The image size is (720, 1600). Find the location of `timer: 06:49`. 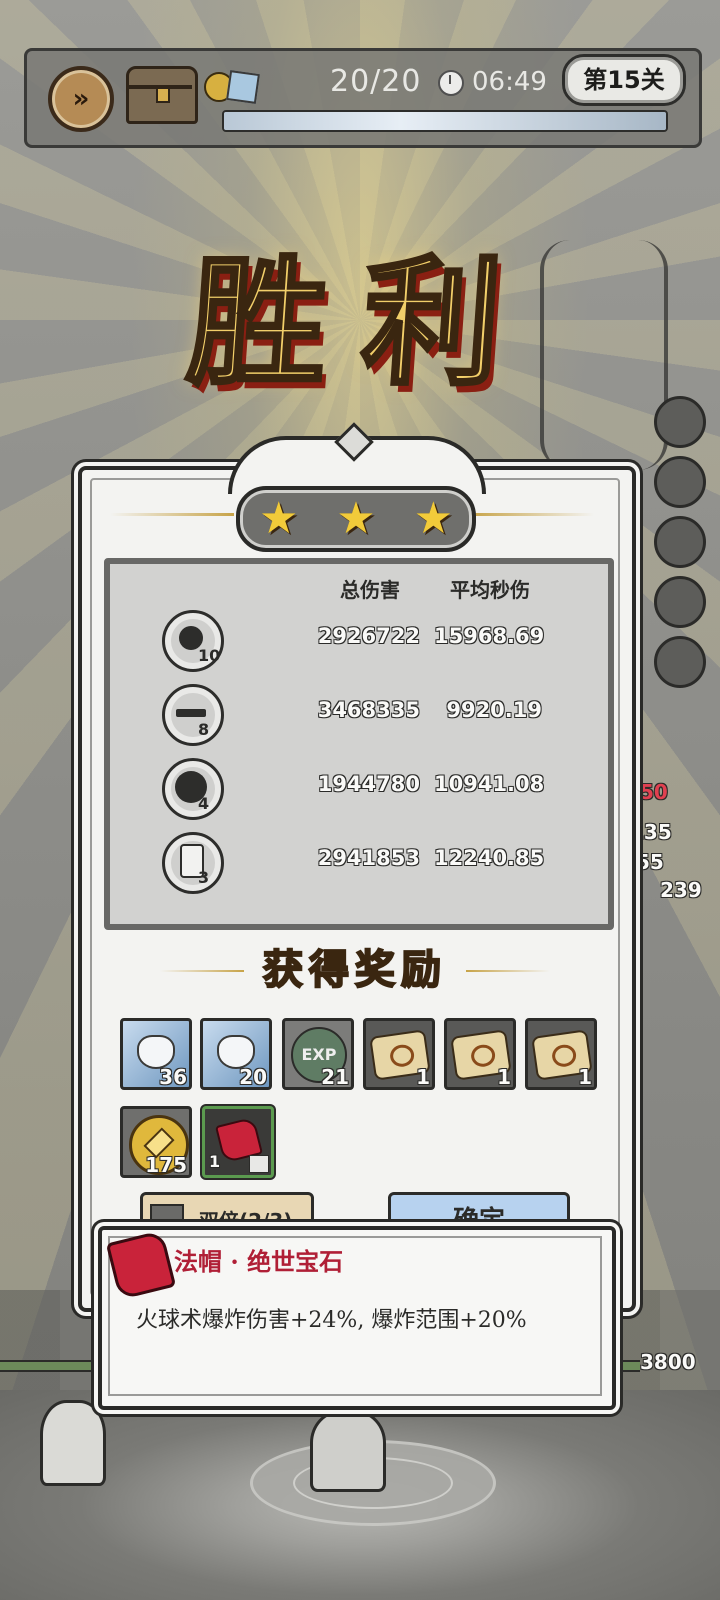

timer: 06:49 is located at coordinates (509, 82).